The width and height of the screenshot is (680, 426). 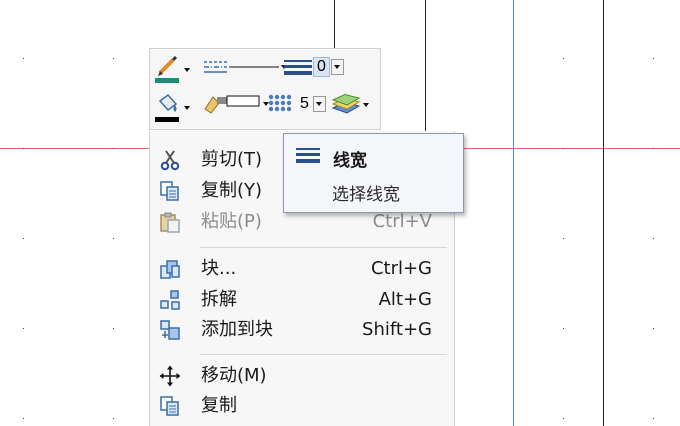 I want to click on menu-item-label: 粘贴(P), so click(x=231, y=221).